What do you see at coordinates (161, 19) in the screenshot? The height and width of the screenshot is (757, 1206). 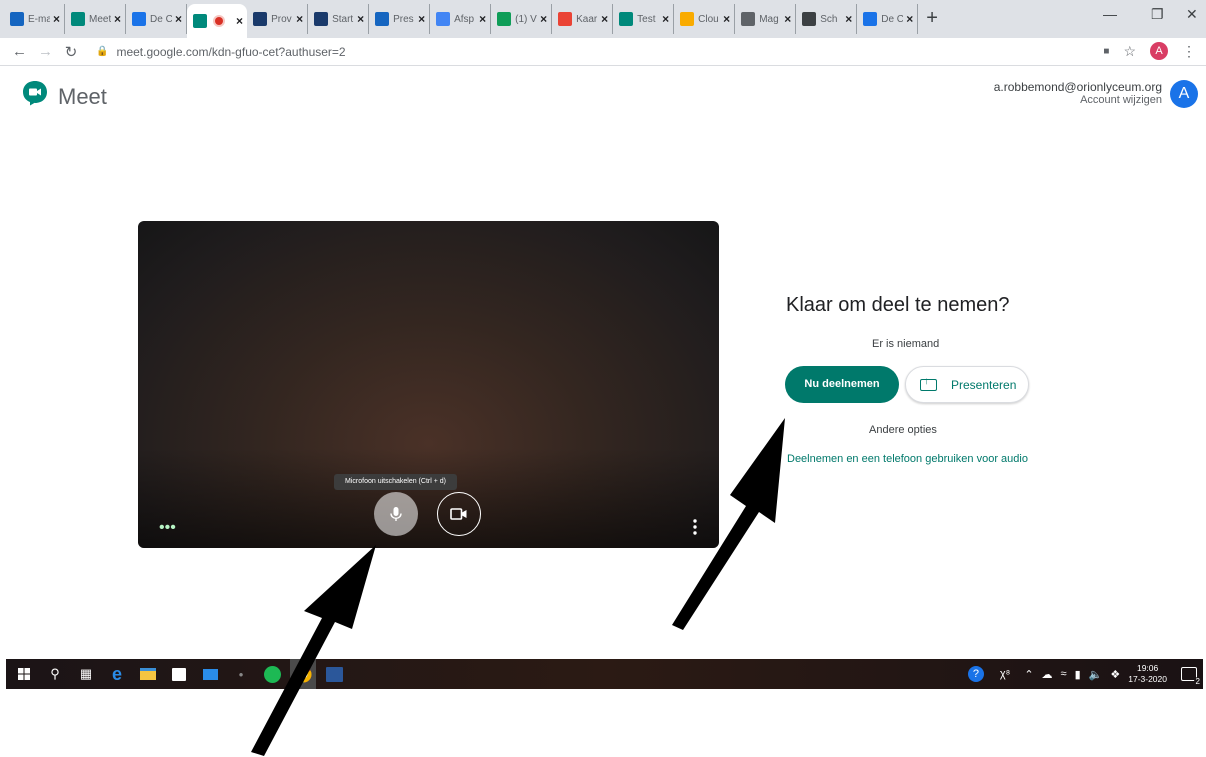 I see `tab-label: De Cal` at bounding box center [161, 19].